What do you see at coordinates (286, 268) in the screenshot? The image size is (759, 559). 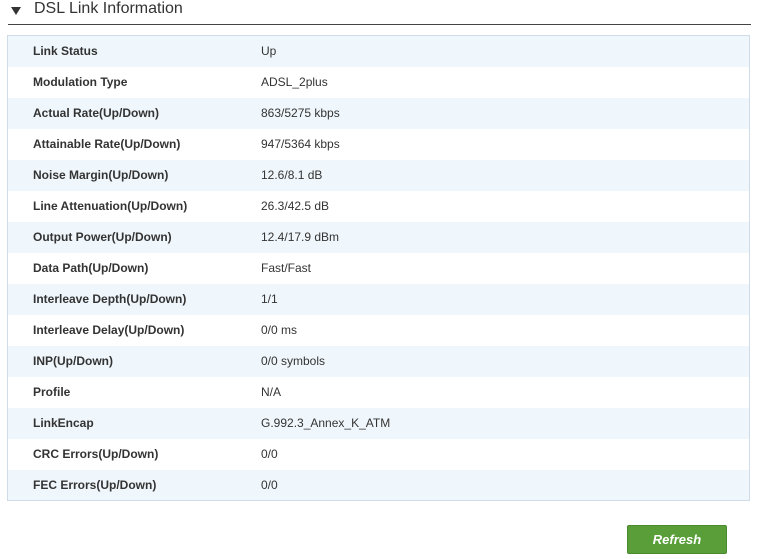 I see `row-value: Fast/Fast` at bounding box center [286, 268].